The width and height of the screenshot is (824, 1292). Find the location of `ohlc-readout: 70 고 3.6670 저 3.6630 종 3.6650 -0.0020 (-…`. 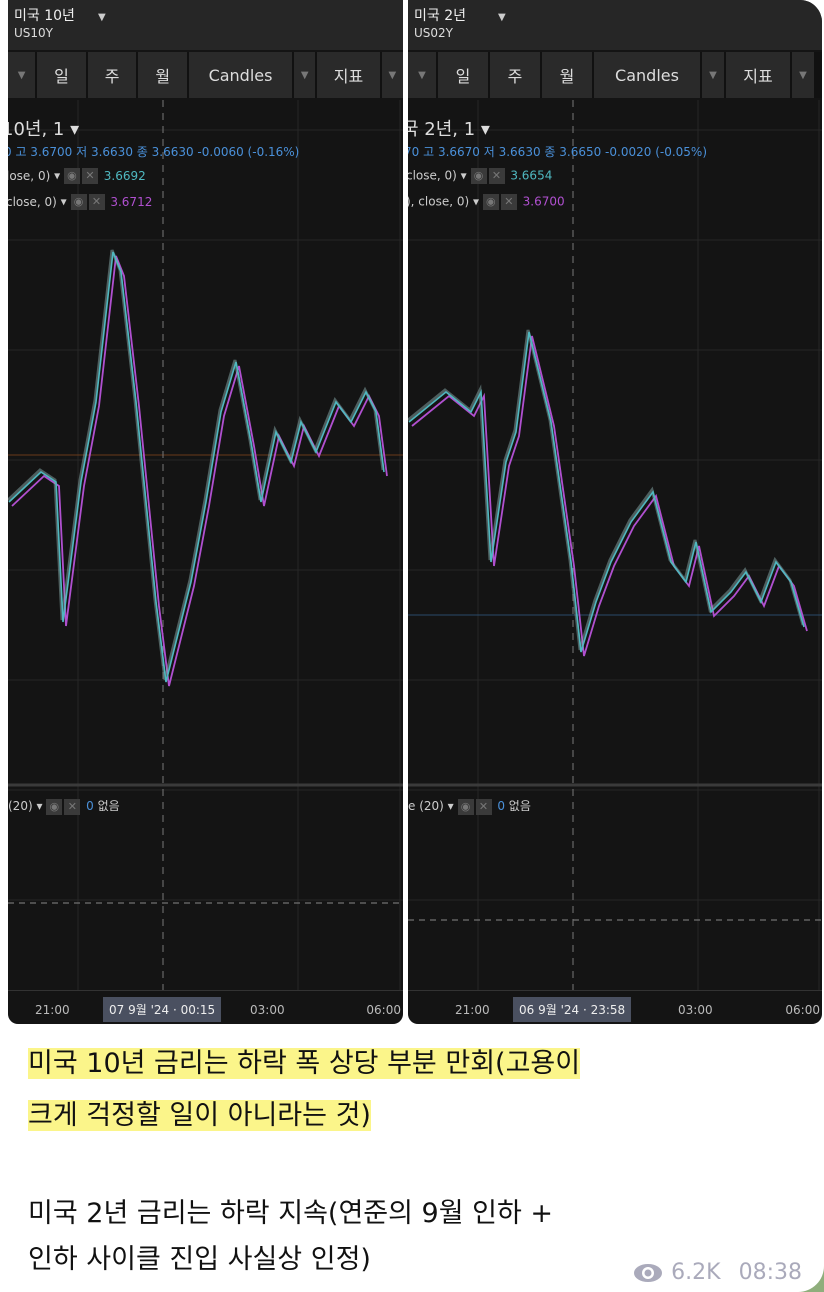

ohlc-readout: 70 고 3.6670 저 3.6630 종 3.6650 -0.0020 (-… is located at coordinates (558, 152).